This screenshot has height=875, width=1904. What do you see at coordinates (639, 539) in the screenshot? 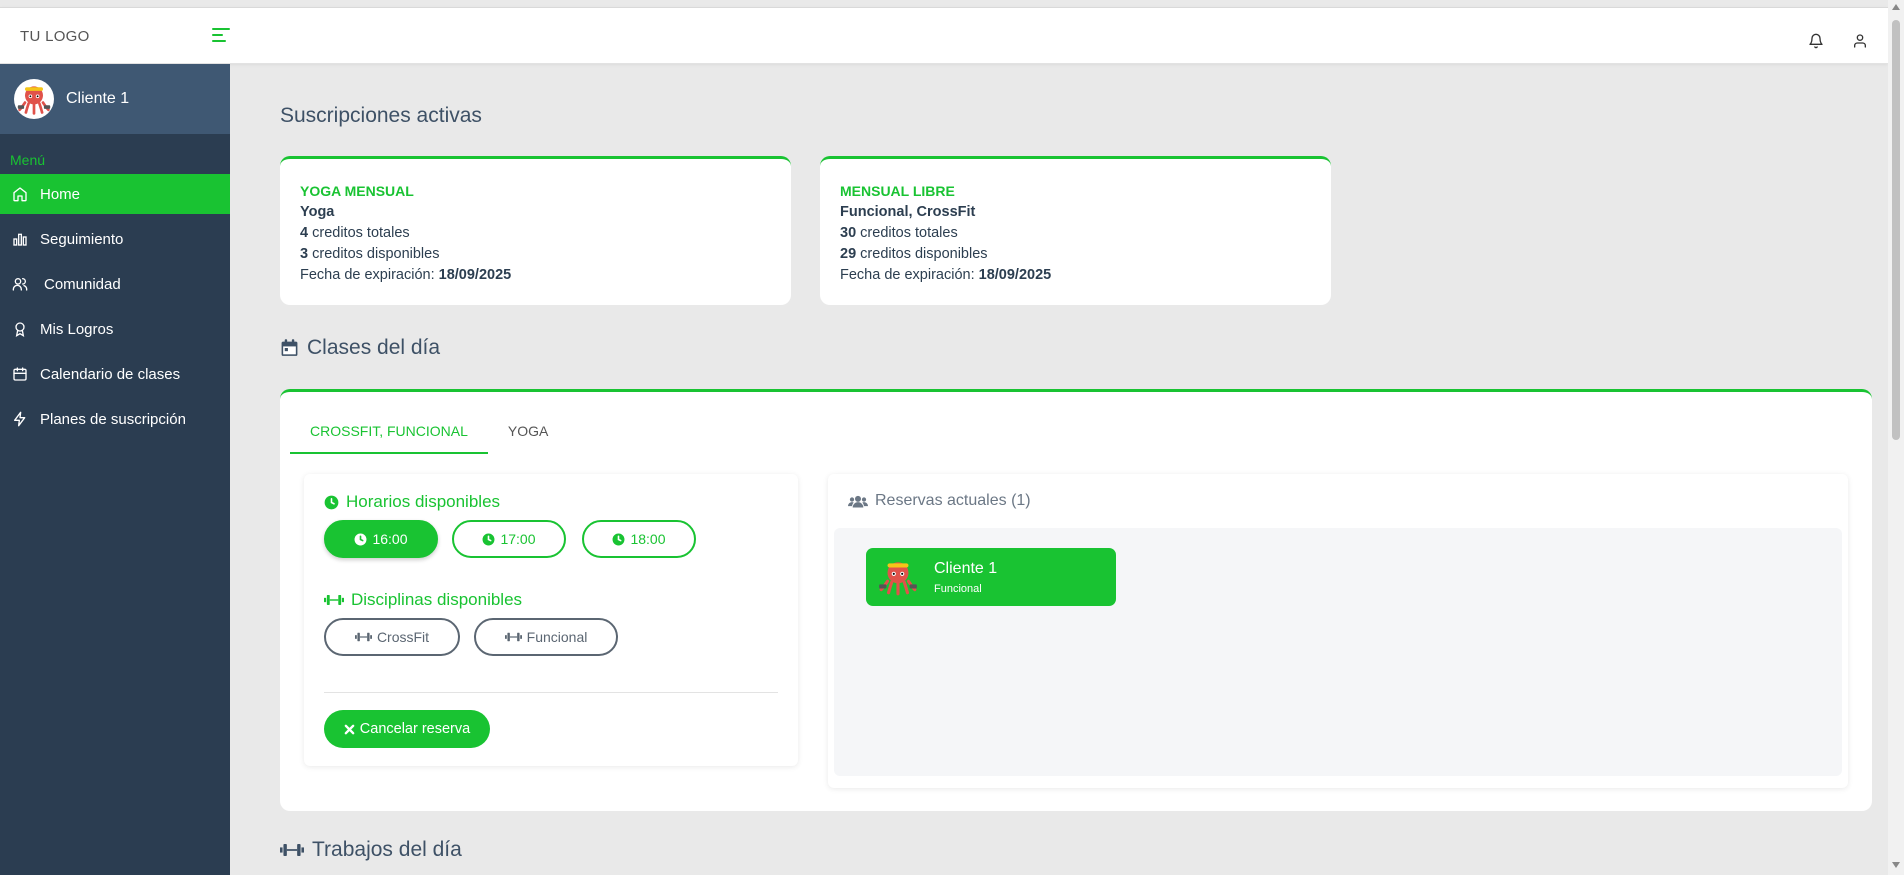
I see `schedule-button-1800: 18:00` at bounding box center [639, 539].